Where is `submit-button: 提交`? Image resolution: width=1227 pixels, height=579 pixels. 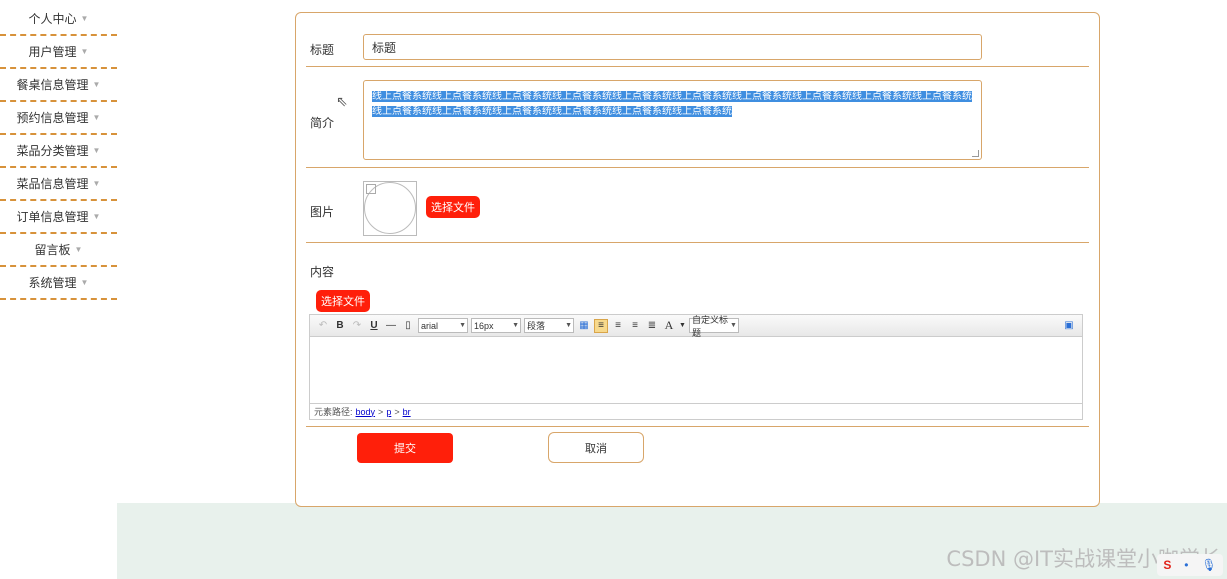
submit-button: 提交 is located at coordinates (405, 448).